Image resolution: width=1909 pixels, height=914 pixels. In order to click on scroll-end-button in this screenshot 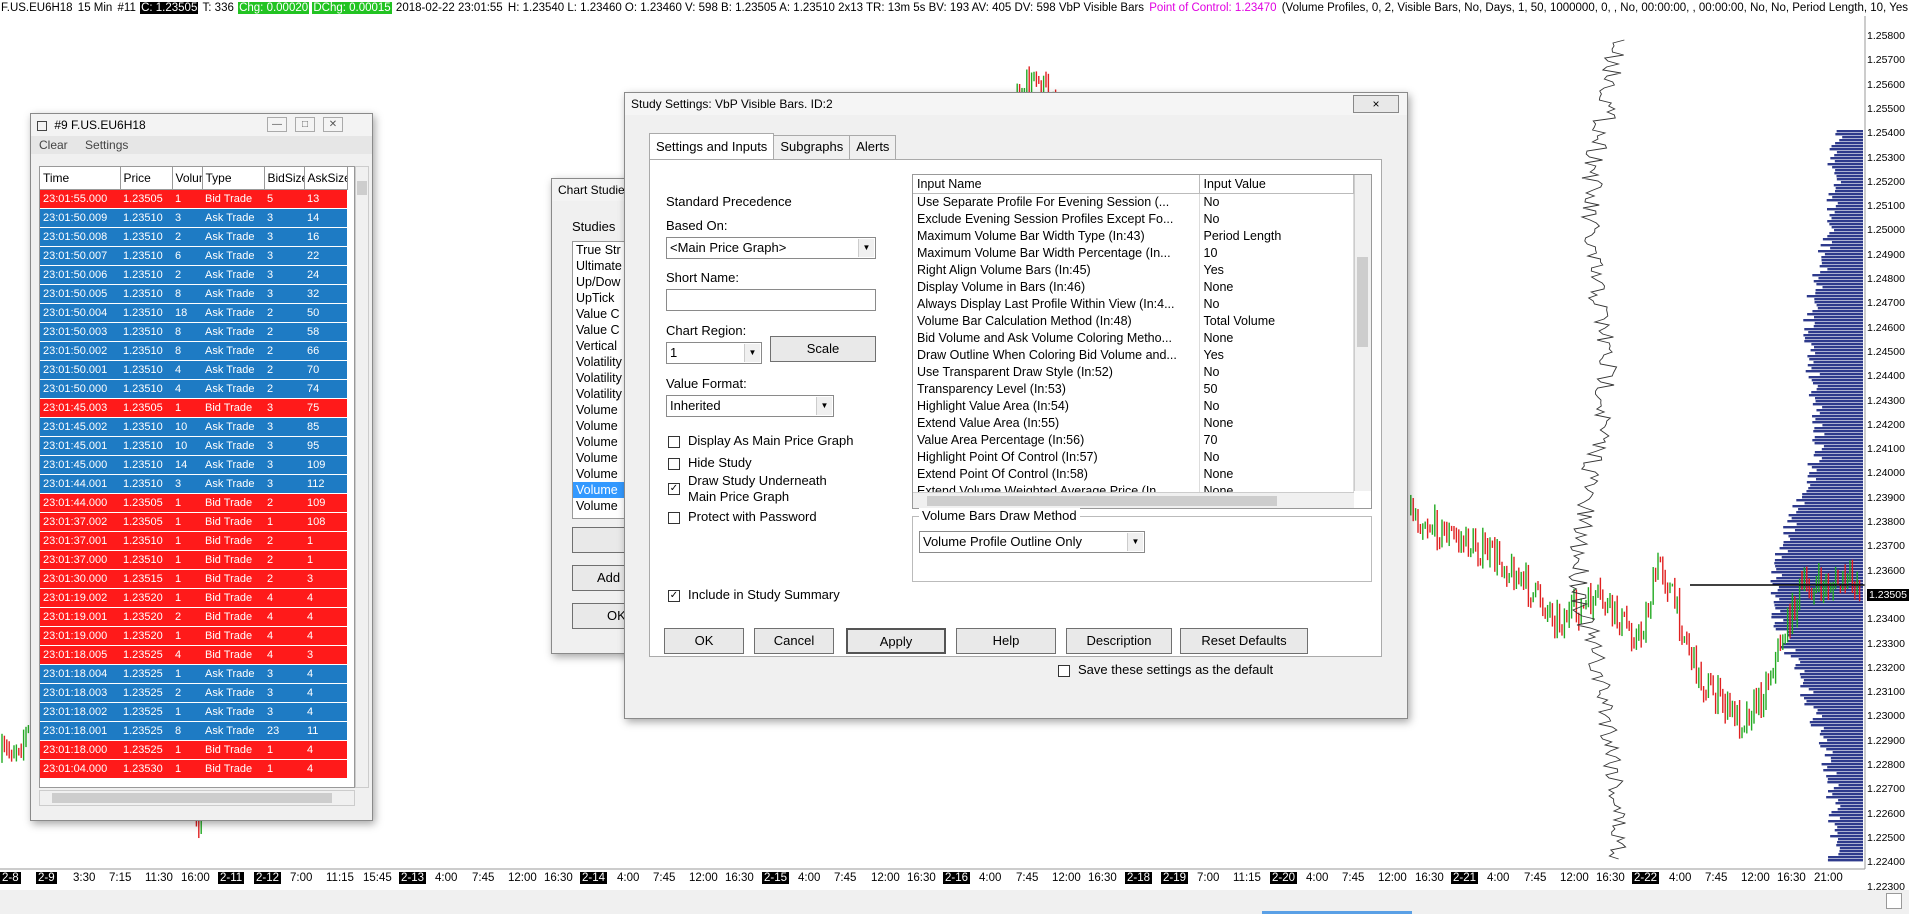, I will do `click(1894, 901)`.